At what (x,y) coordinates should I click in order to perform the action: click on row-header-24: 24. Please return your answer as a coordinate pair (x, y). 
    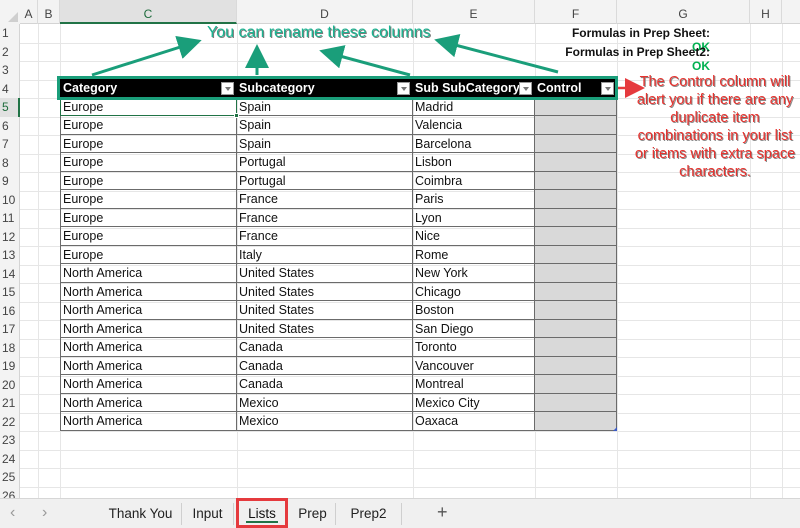
    Looking at the image, I should click on (10, 459).